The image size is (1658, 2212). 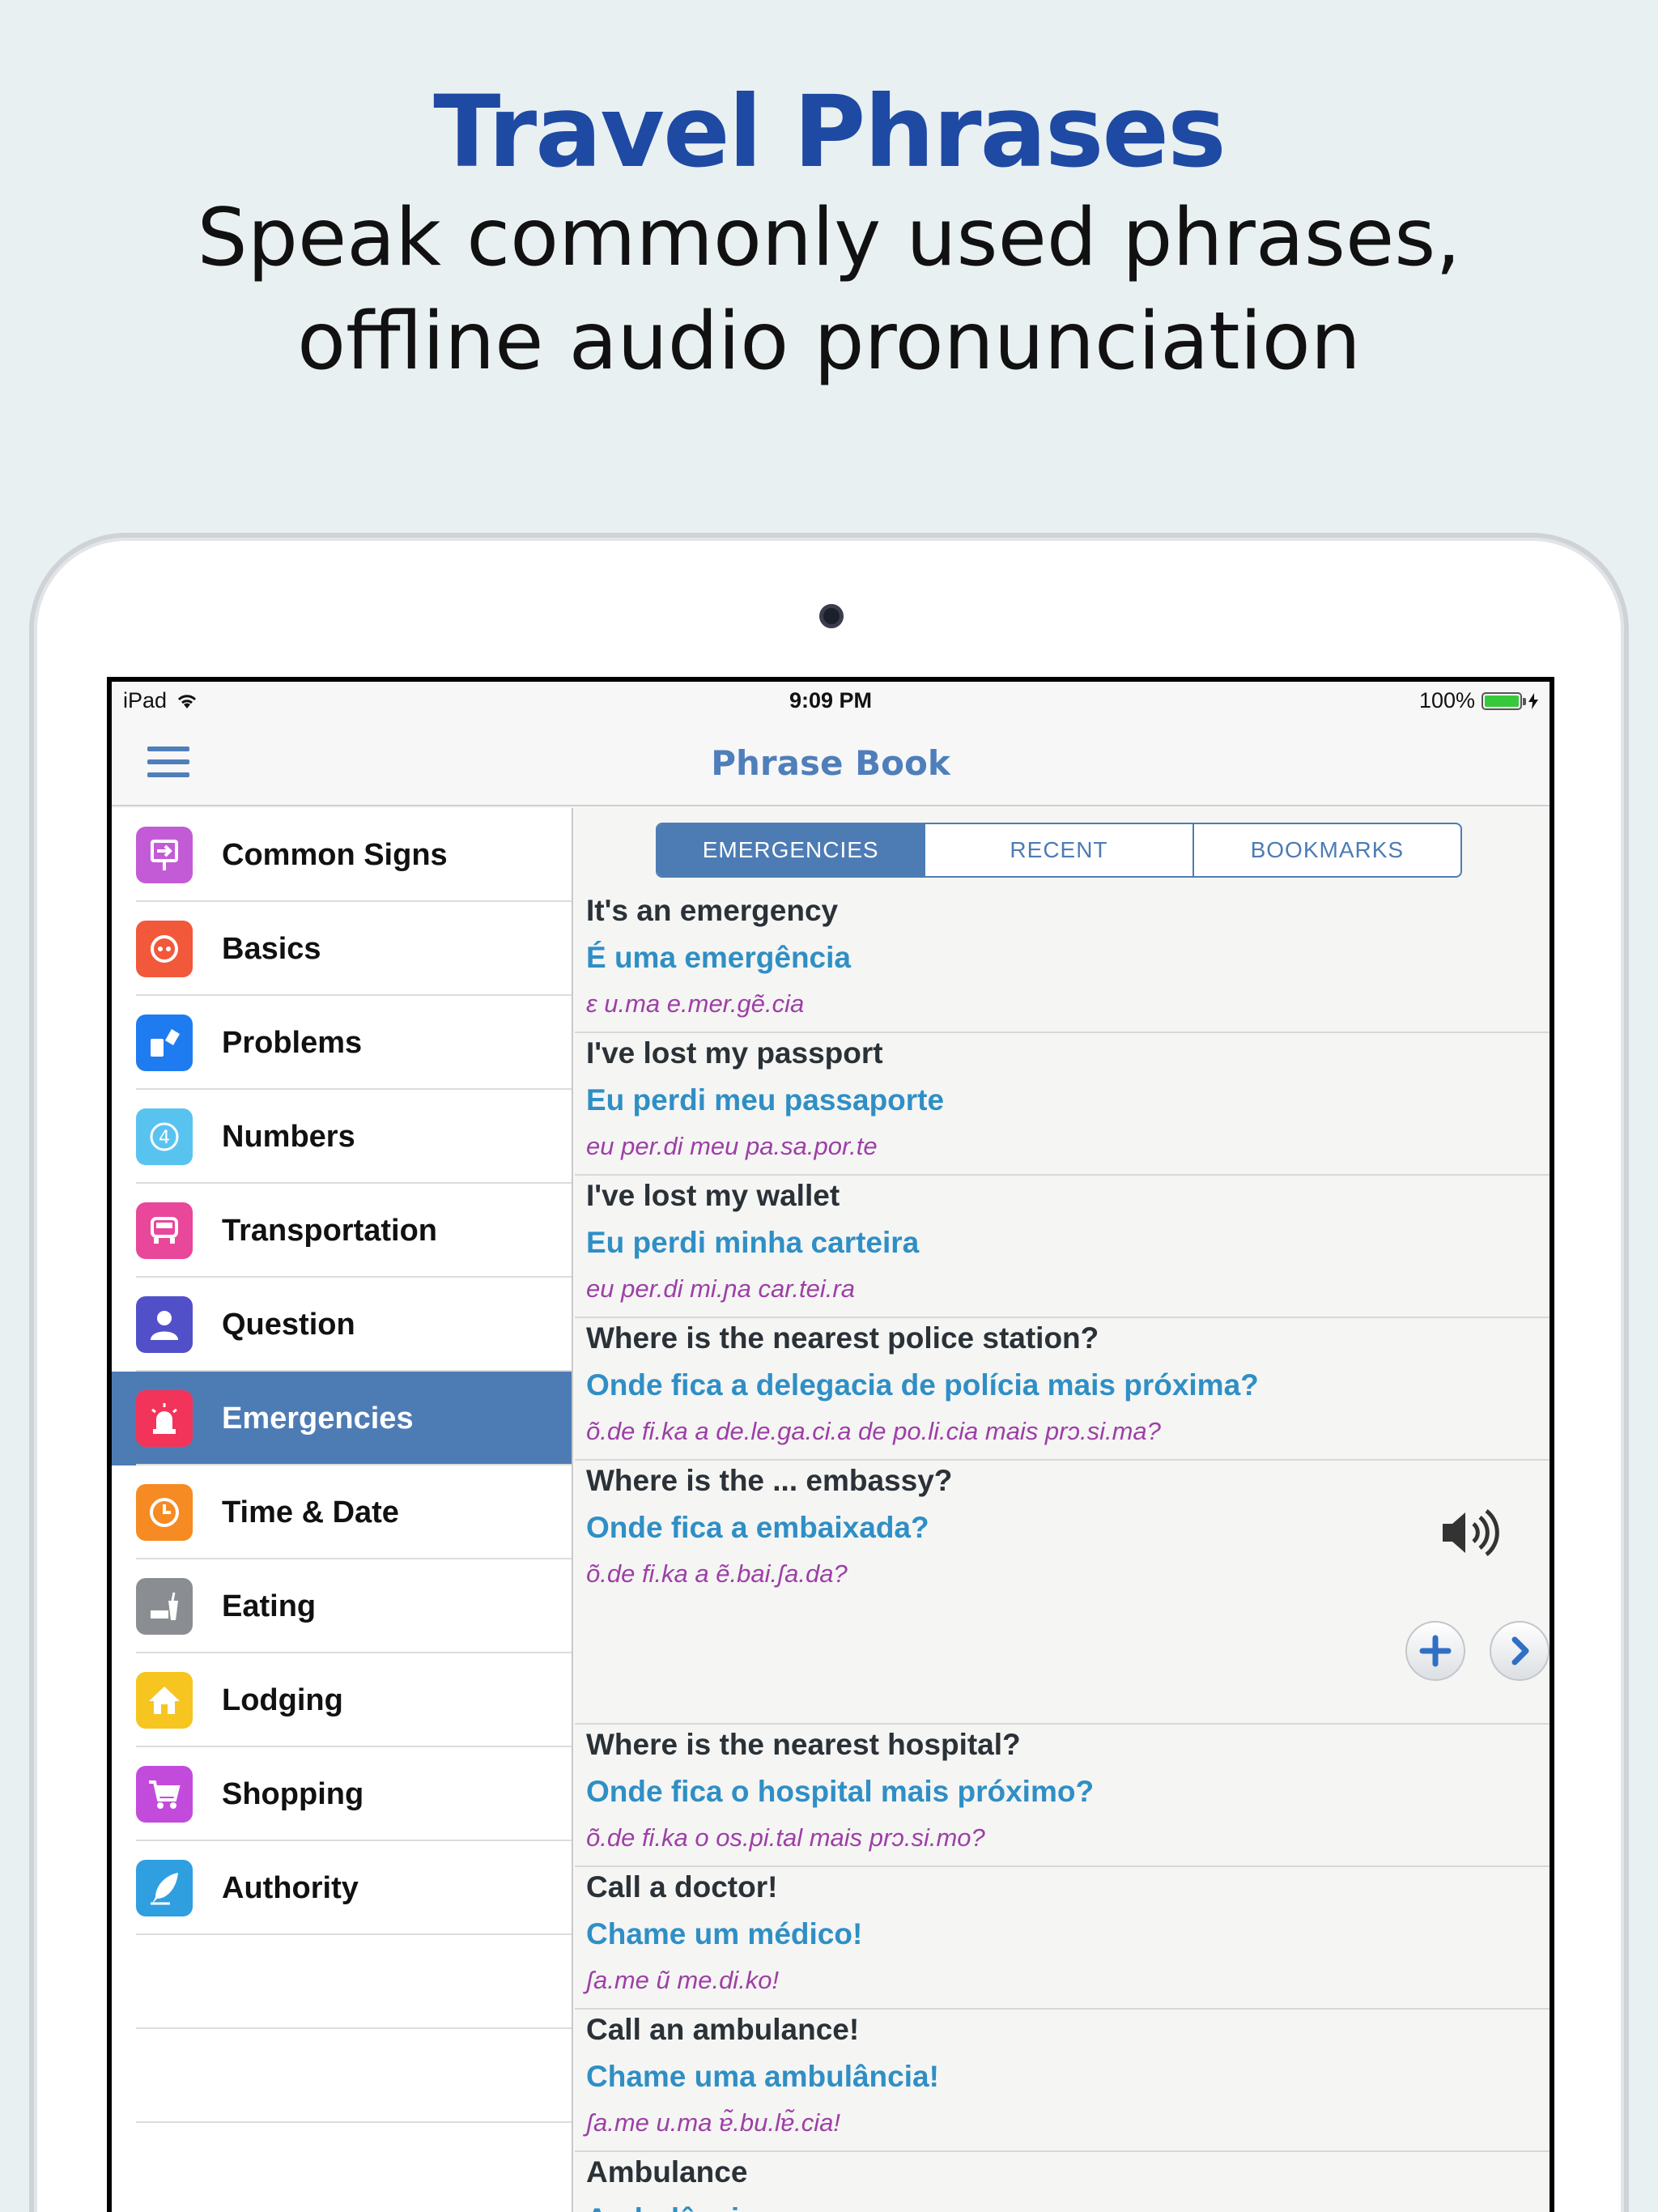 I want to click on phrase-translation: Eu perdi minha carteira, so click(x=753, y=1243).